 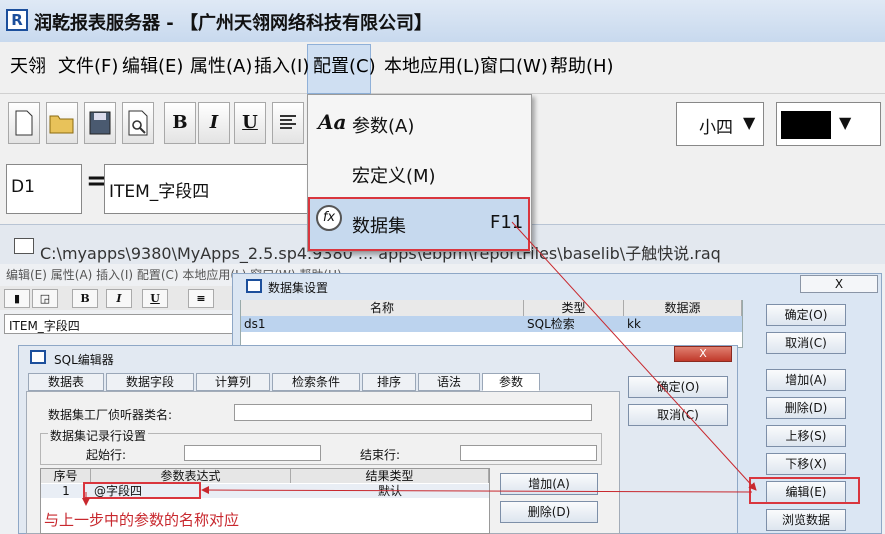 What do you see at coordinates (806, 464) in the screenshot?
I see `move-down-button: 下移(X)` at bounding box center [806, 464].